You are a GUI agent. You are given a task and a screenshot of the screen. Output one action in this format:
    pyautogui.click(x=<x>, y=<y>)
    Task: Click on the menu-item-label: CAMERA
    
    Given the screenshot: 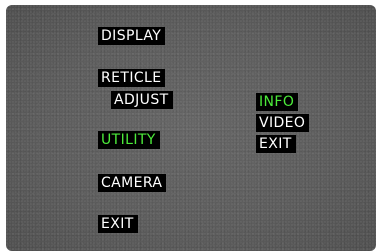 What is the action you would take?
    pyautogui.click(x=132, y=183)
    